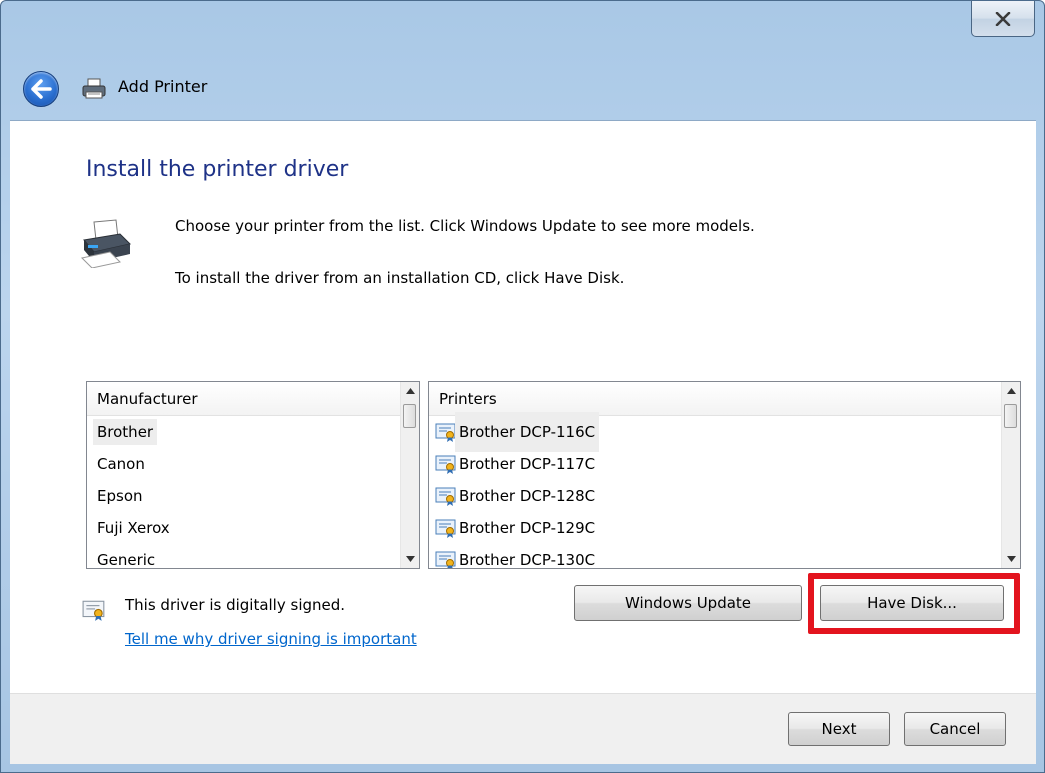 This screenshot has width=1045, height=773. Describe the element at coordinates (243, 432) in the screenshot. I see `list-item: Brother` at that location.